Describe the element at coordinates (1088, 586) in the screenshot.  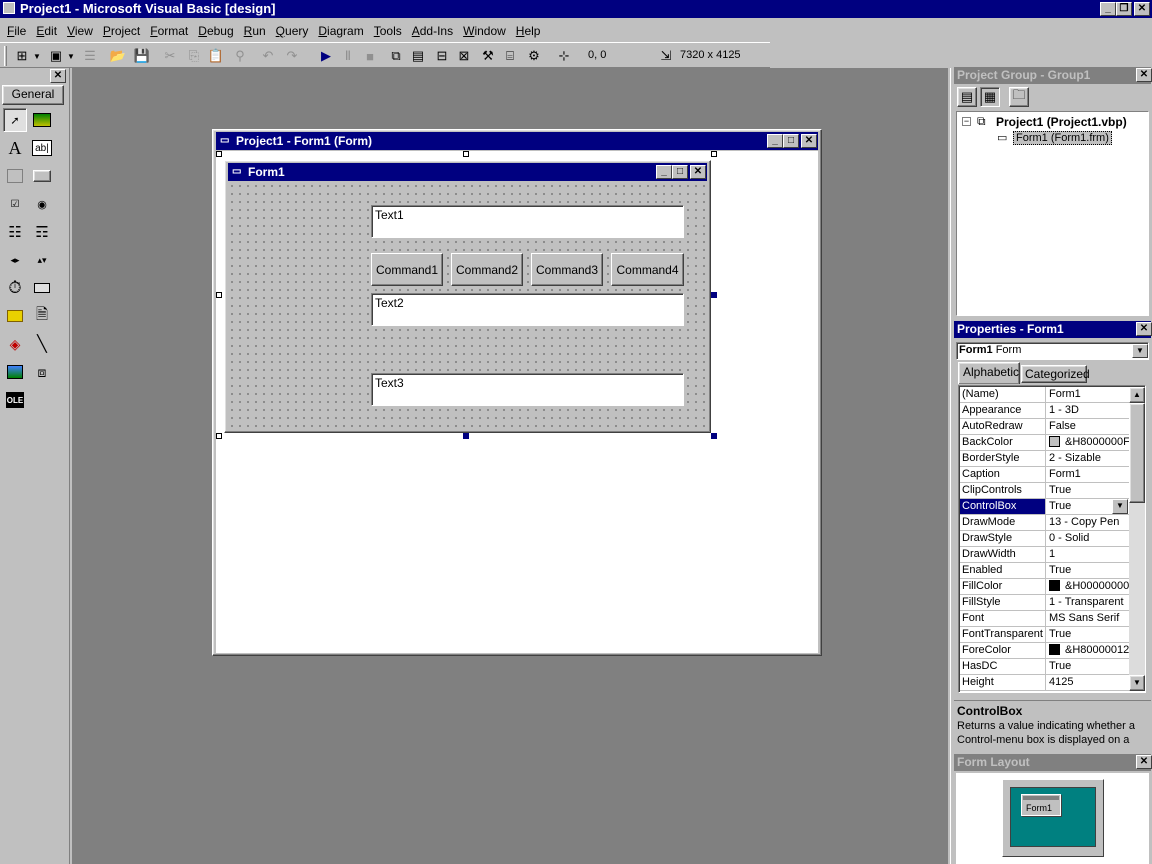
I see `property-value: &H00000000&` at that location.